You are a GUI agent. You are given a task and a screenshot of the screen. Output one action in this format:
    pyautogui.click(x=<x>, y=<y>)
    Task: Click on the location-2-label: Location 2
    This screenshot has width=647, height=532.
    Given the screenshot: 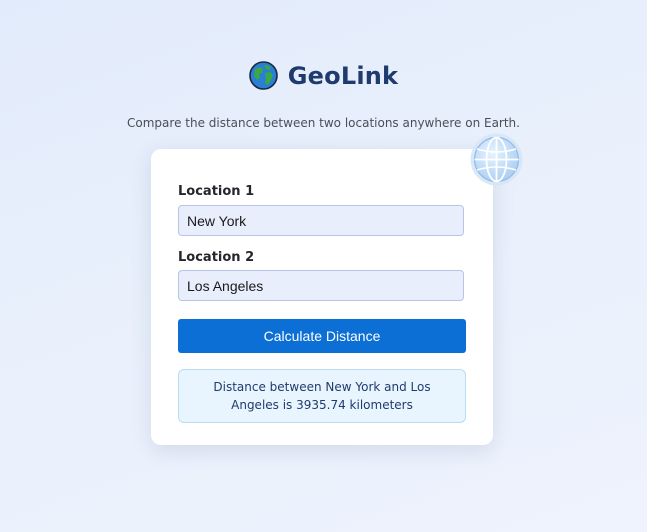 What is the action you would take?
    pyautogui.click(x=216, y=257)
    